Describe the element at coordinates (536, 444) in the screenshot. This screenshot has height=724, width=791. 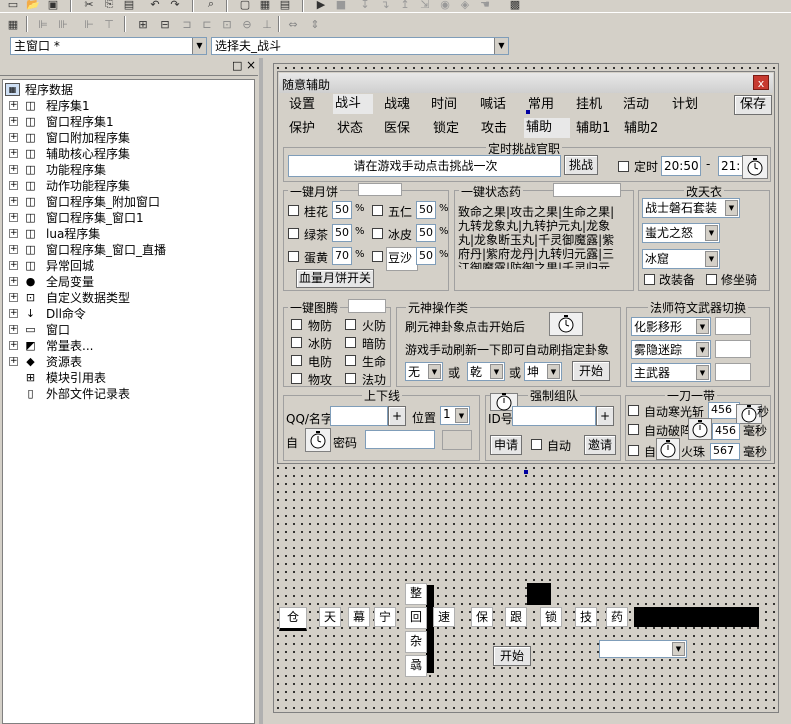
I see `auto-team-checkbox` at that location.